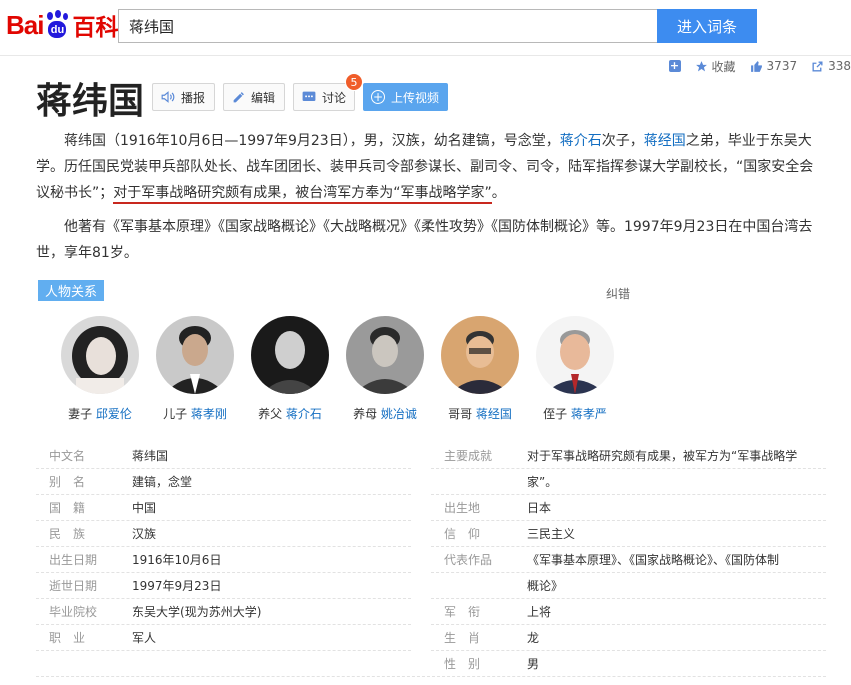 The image size is (851, 685). Describe the element at coordinates (144, 533) in the screenshot. I see `info-value: 汉族` at that location.